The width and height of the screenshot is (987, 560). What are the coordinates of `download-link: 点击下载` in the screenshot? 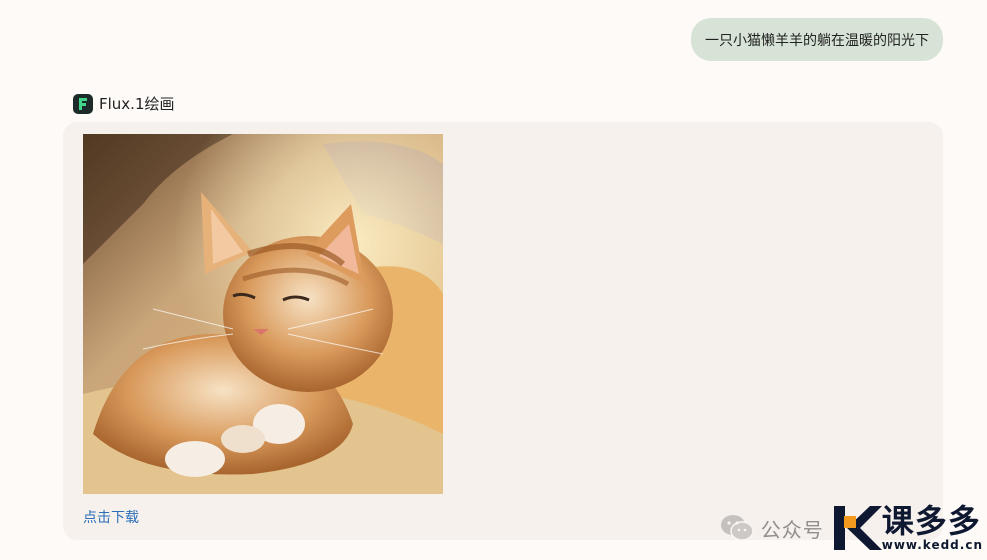 It's located at (111, 517).